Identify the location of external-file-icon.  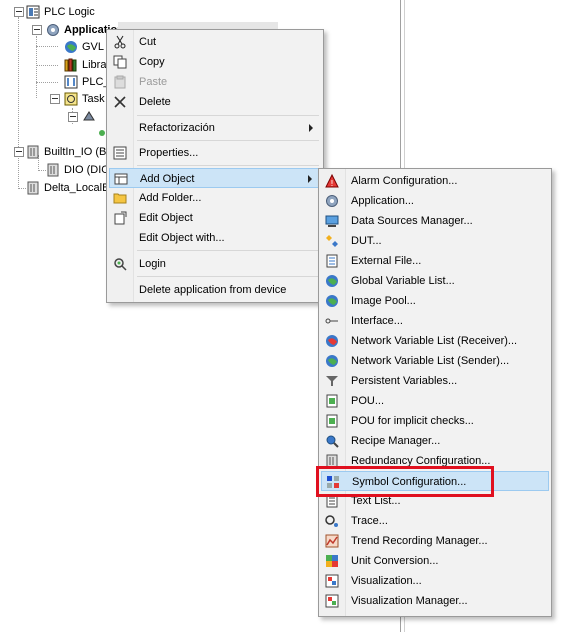
(332, 261).